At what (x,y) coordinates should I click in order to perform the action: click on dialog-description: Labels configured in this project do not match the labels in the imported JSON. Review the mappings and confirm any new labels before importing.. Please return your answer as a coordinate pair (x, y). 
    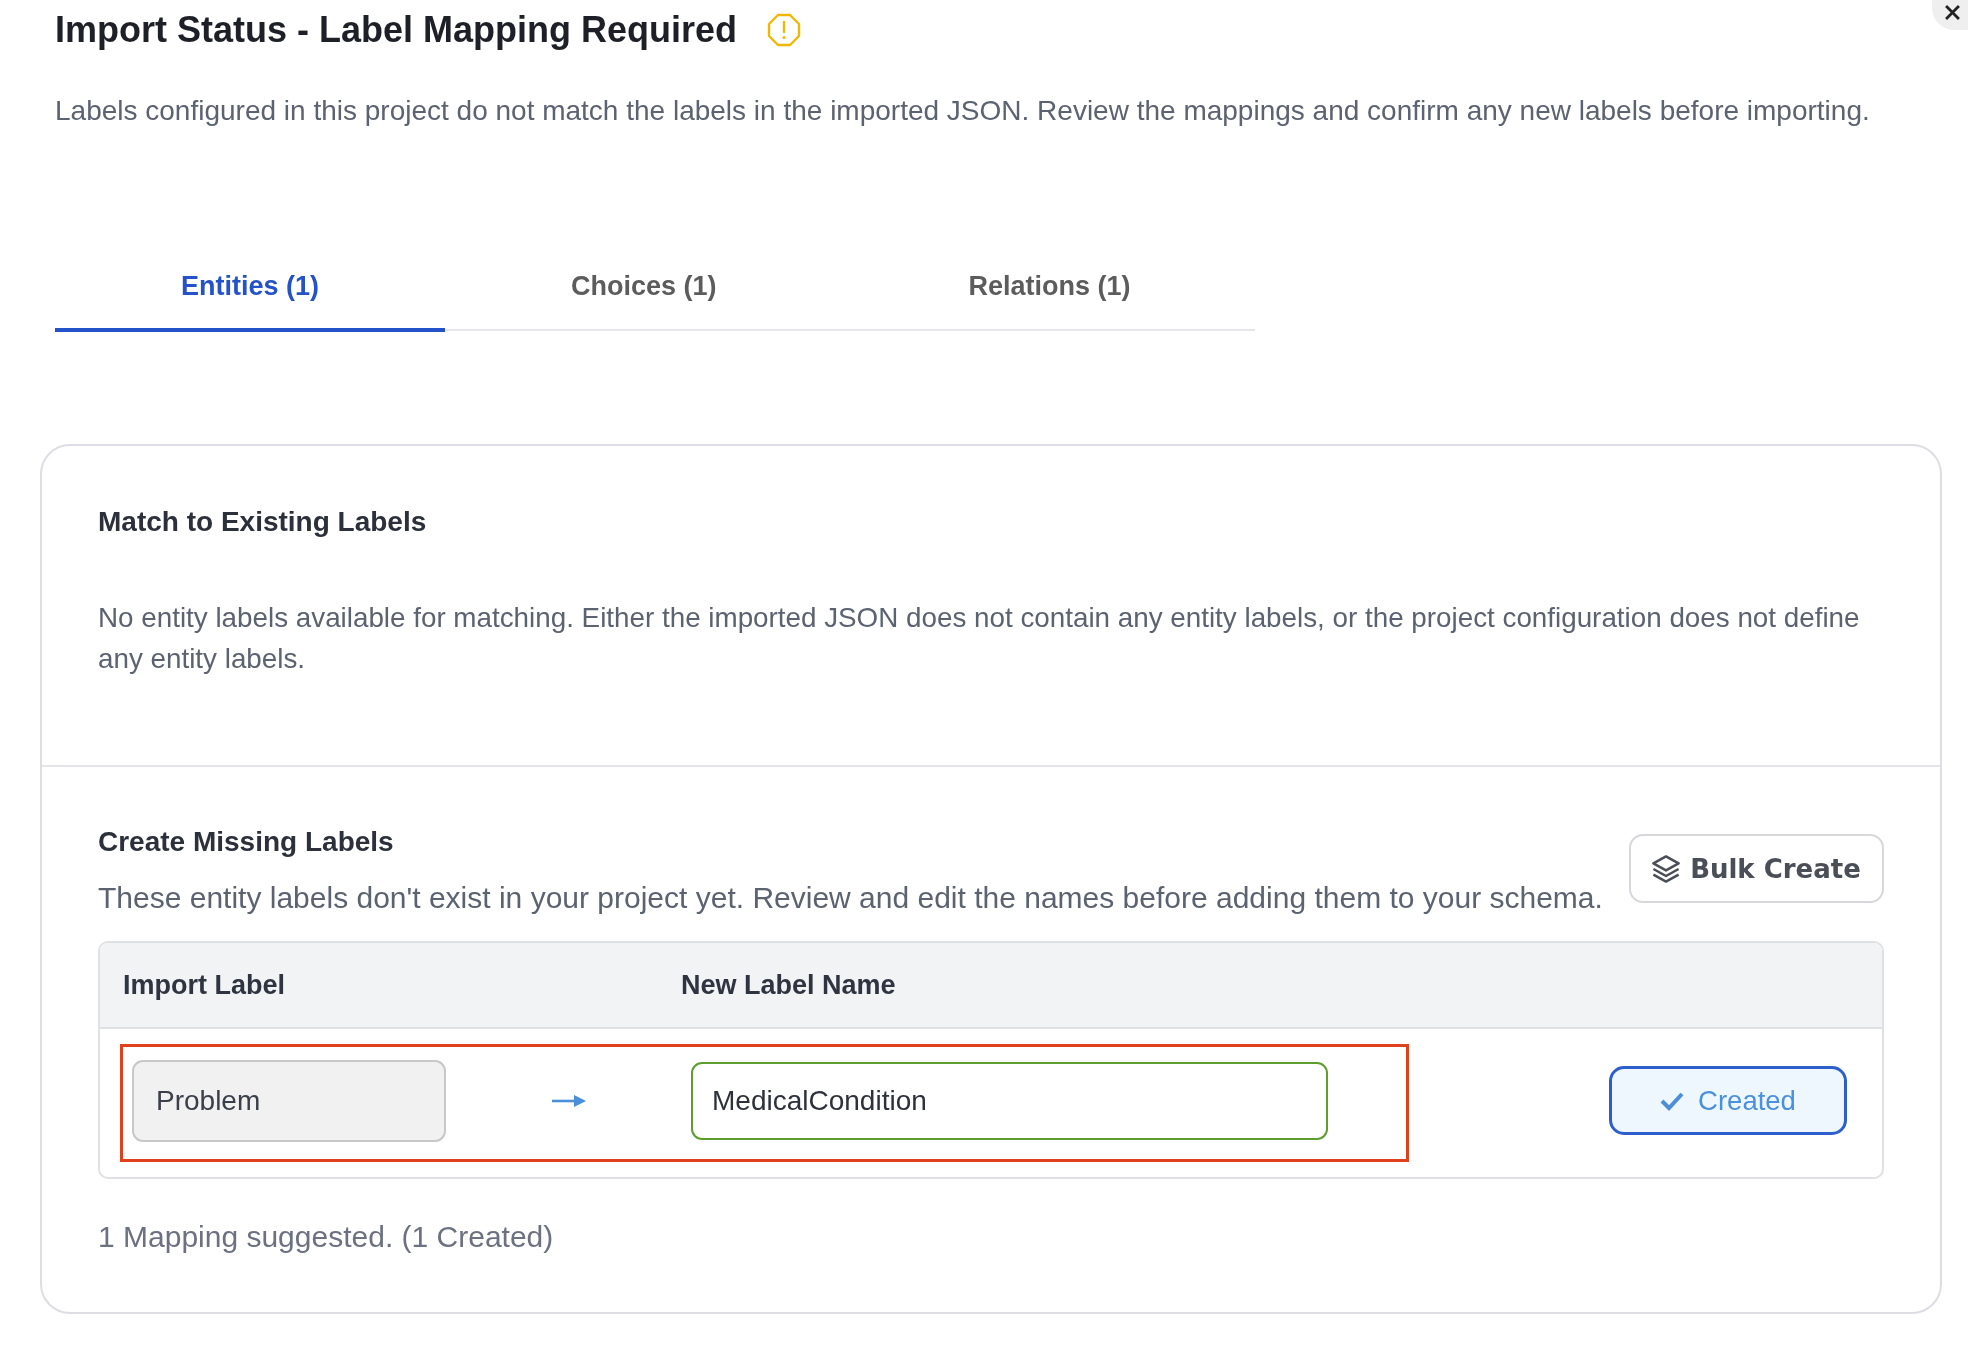
    Looking at the image, I should click on (963, 111).